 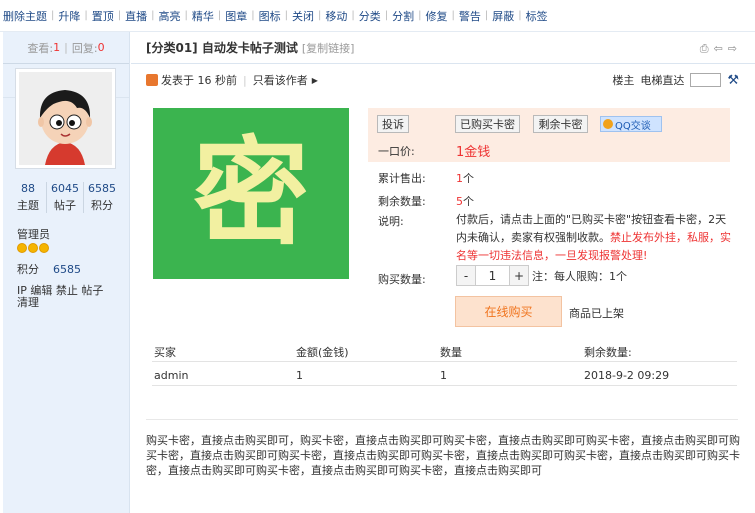 What do you see at coordinates (444, 351) in the screenshot?
I see `table-header: 买家 金额(金钱) 数量 剩余数量:` at bounding box center [444, 351].